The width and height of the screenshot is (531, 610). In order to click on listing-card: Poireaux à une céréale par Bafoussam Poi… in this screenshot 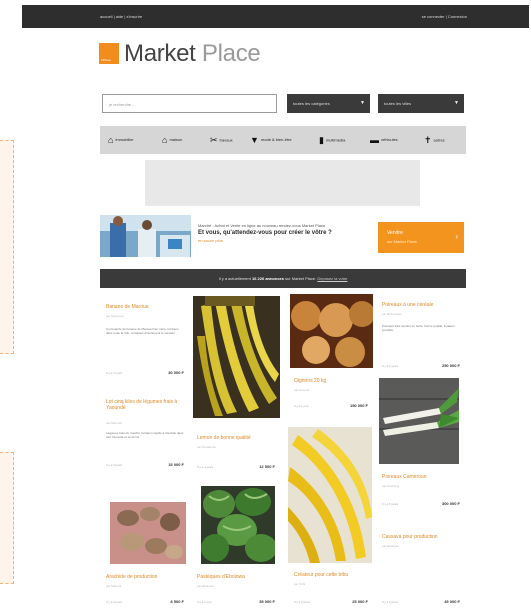, I will do `click(421, 335)`.